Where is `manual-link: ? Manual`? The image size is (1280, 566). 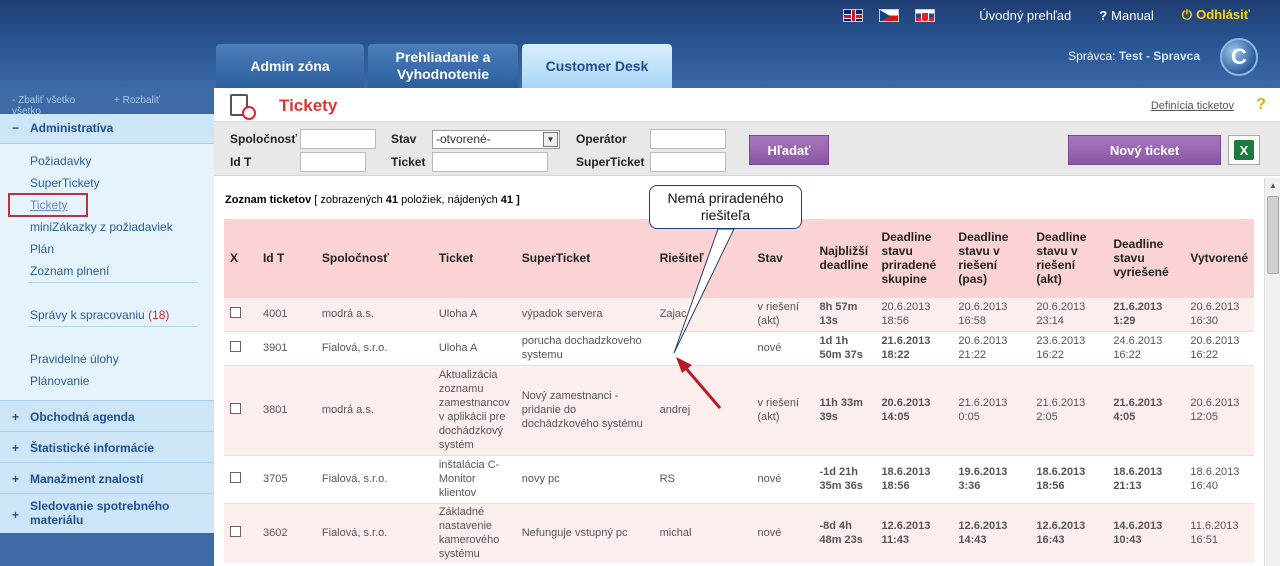 manual-link: ? Manual is located at coordinates (1126, 15).